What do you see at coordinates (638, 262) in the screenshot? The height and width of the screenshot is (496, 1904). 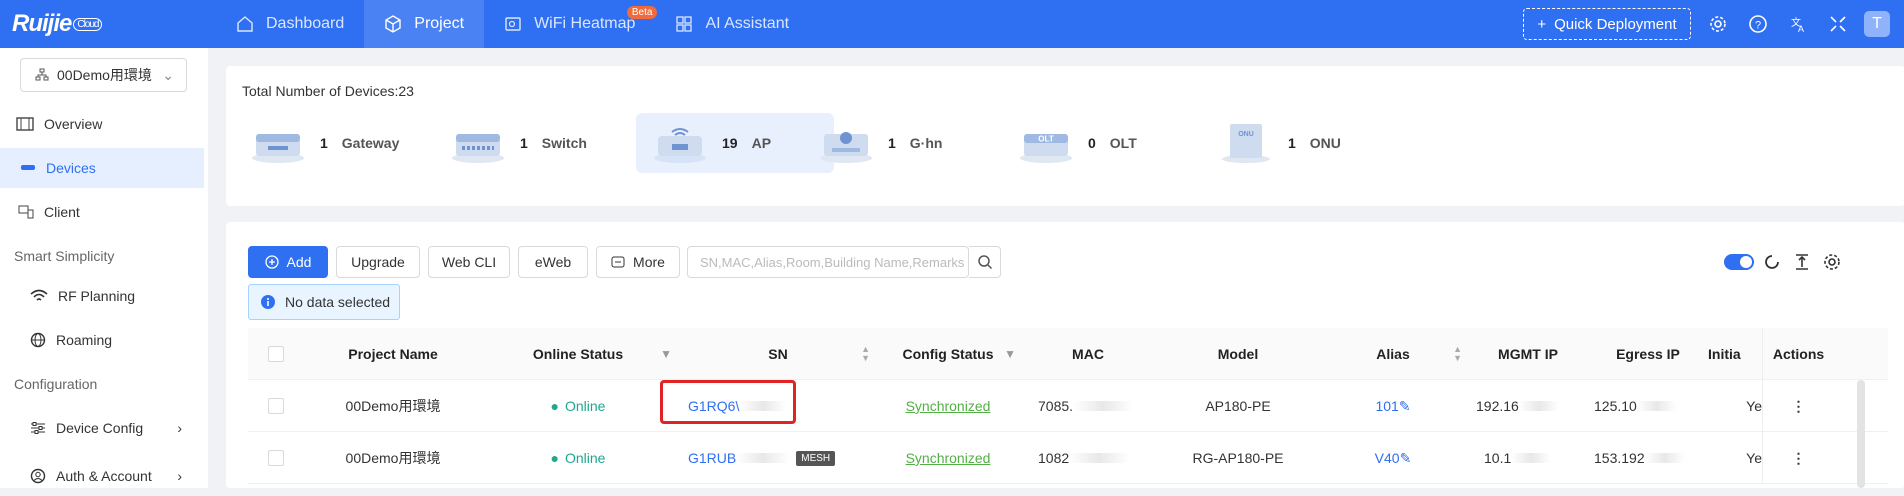 I see `more-button: More` at bounding box center [638, 262].